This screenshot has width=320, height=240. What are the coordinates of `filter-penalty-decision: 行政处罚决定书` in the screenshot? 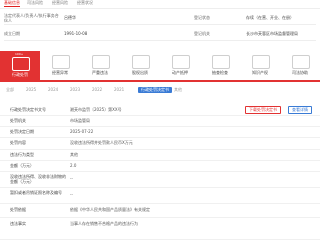 It's located at (155, 90).